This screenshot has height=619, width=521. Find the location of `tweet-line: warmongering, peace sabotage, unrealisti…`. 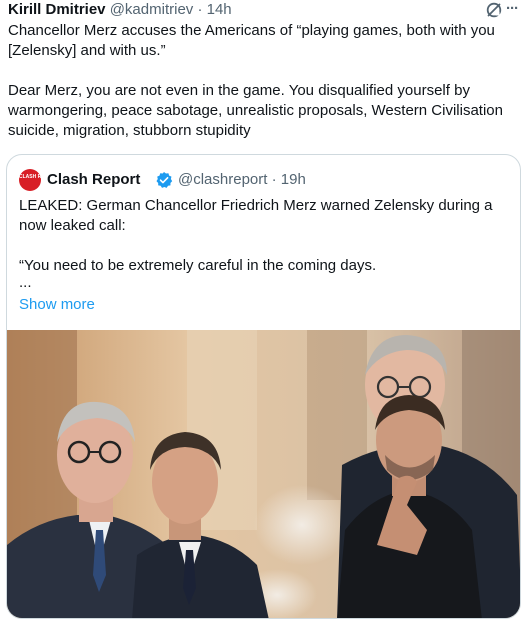

tweet-line: warmongering, peace sabotage, unrealisti… is located at coordinates (255, 110).